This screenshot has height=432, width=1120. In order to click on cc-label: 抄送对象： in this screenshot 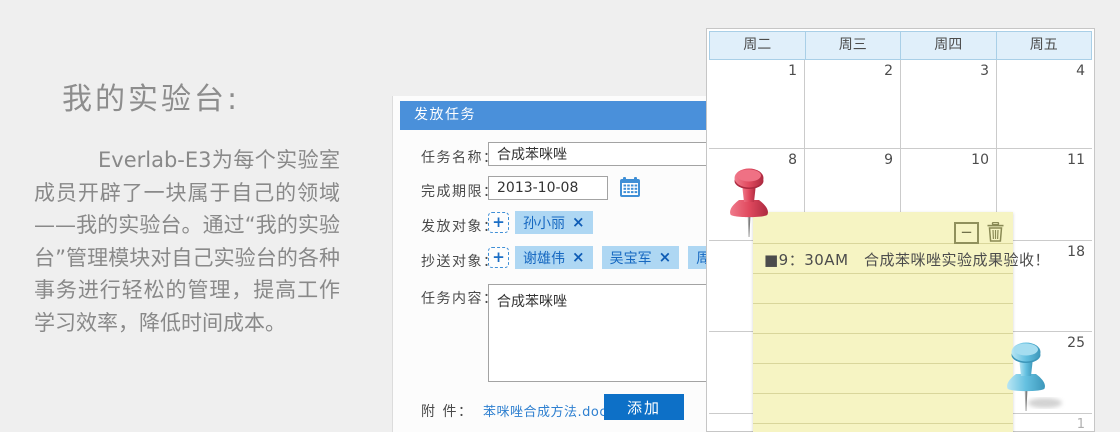, I will do `click(460, 262)`.